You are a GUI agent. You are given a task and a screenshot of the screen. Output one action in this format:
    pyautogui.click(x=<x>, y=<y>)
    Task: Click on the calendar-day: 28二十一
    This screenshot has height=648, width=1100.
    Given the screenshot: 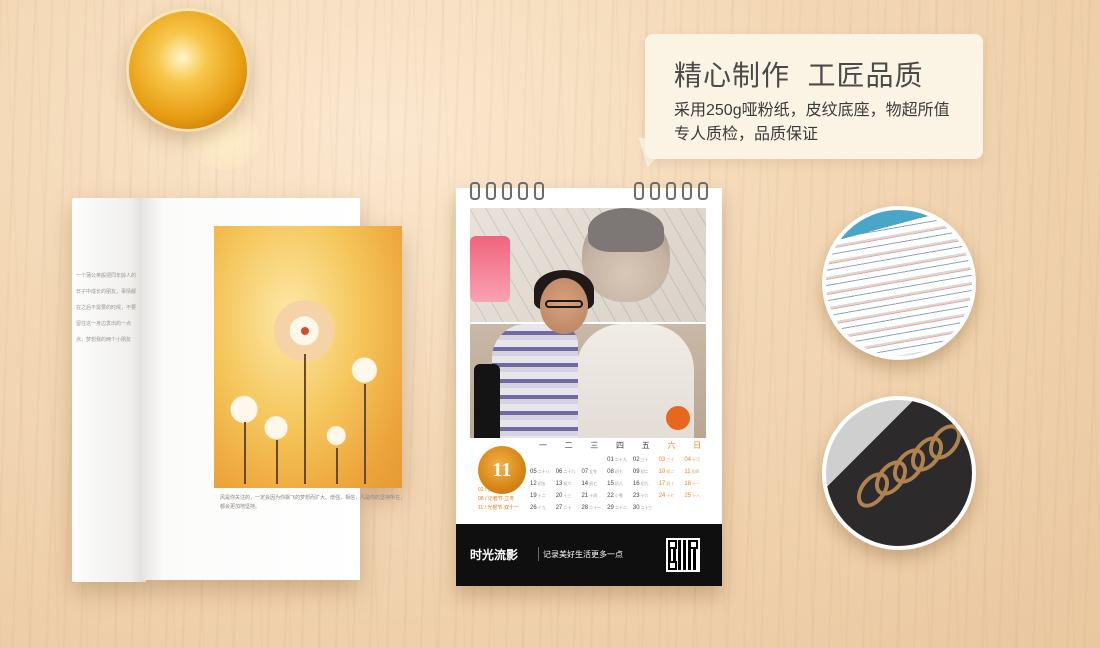 What is the action you would take?
    pyautogui.click(x=594, y=508)
    